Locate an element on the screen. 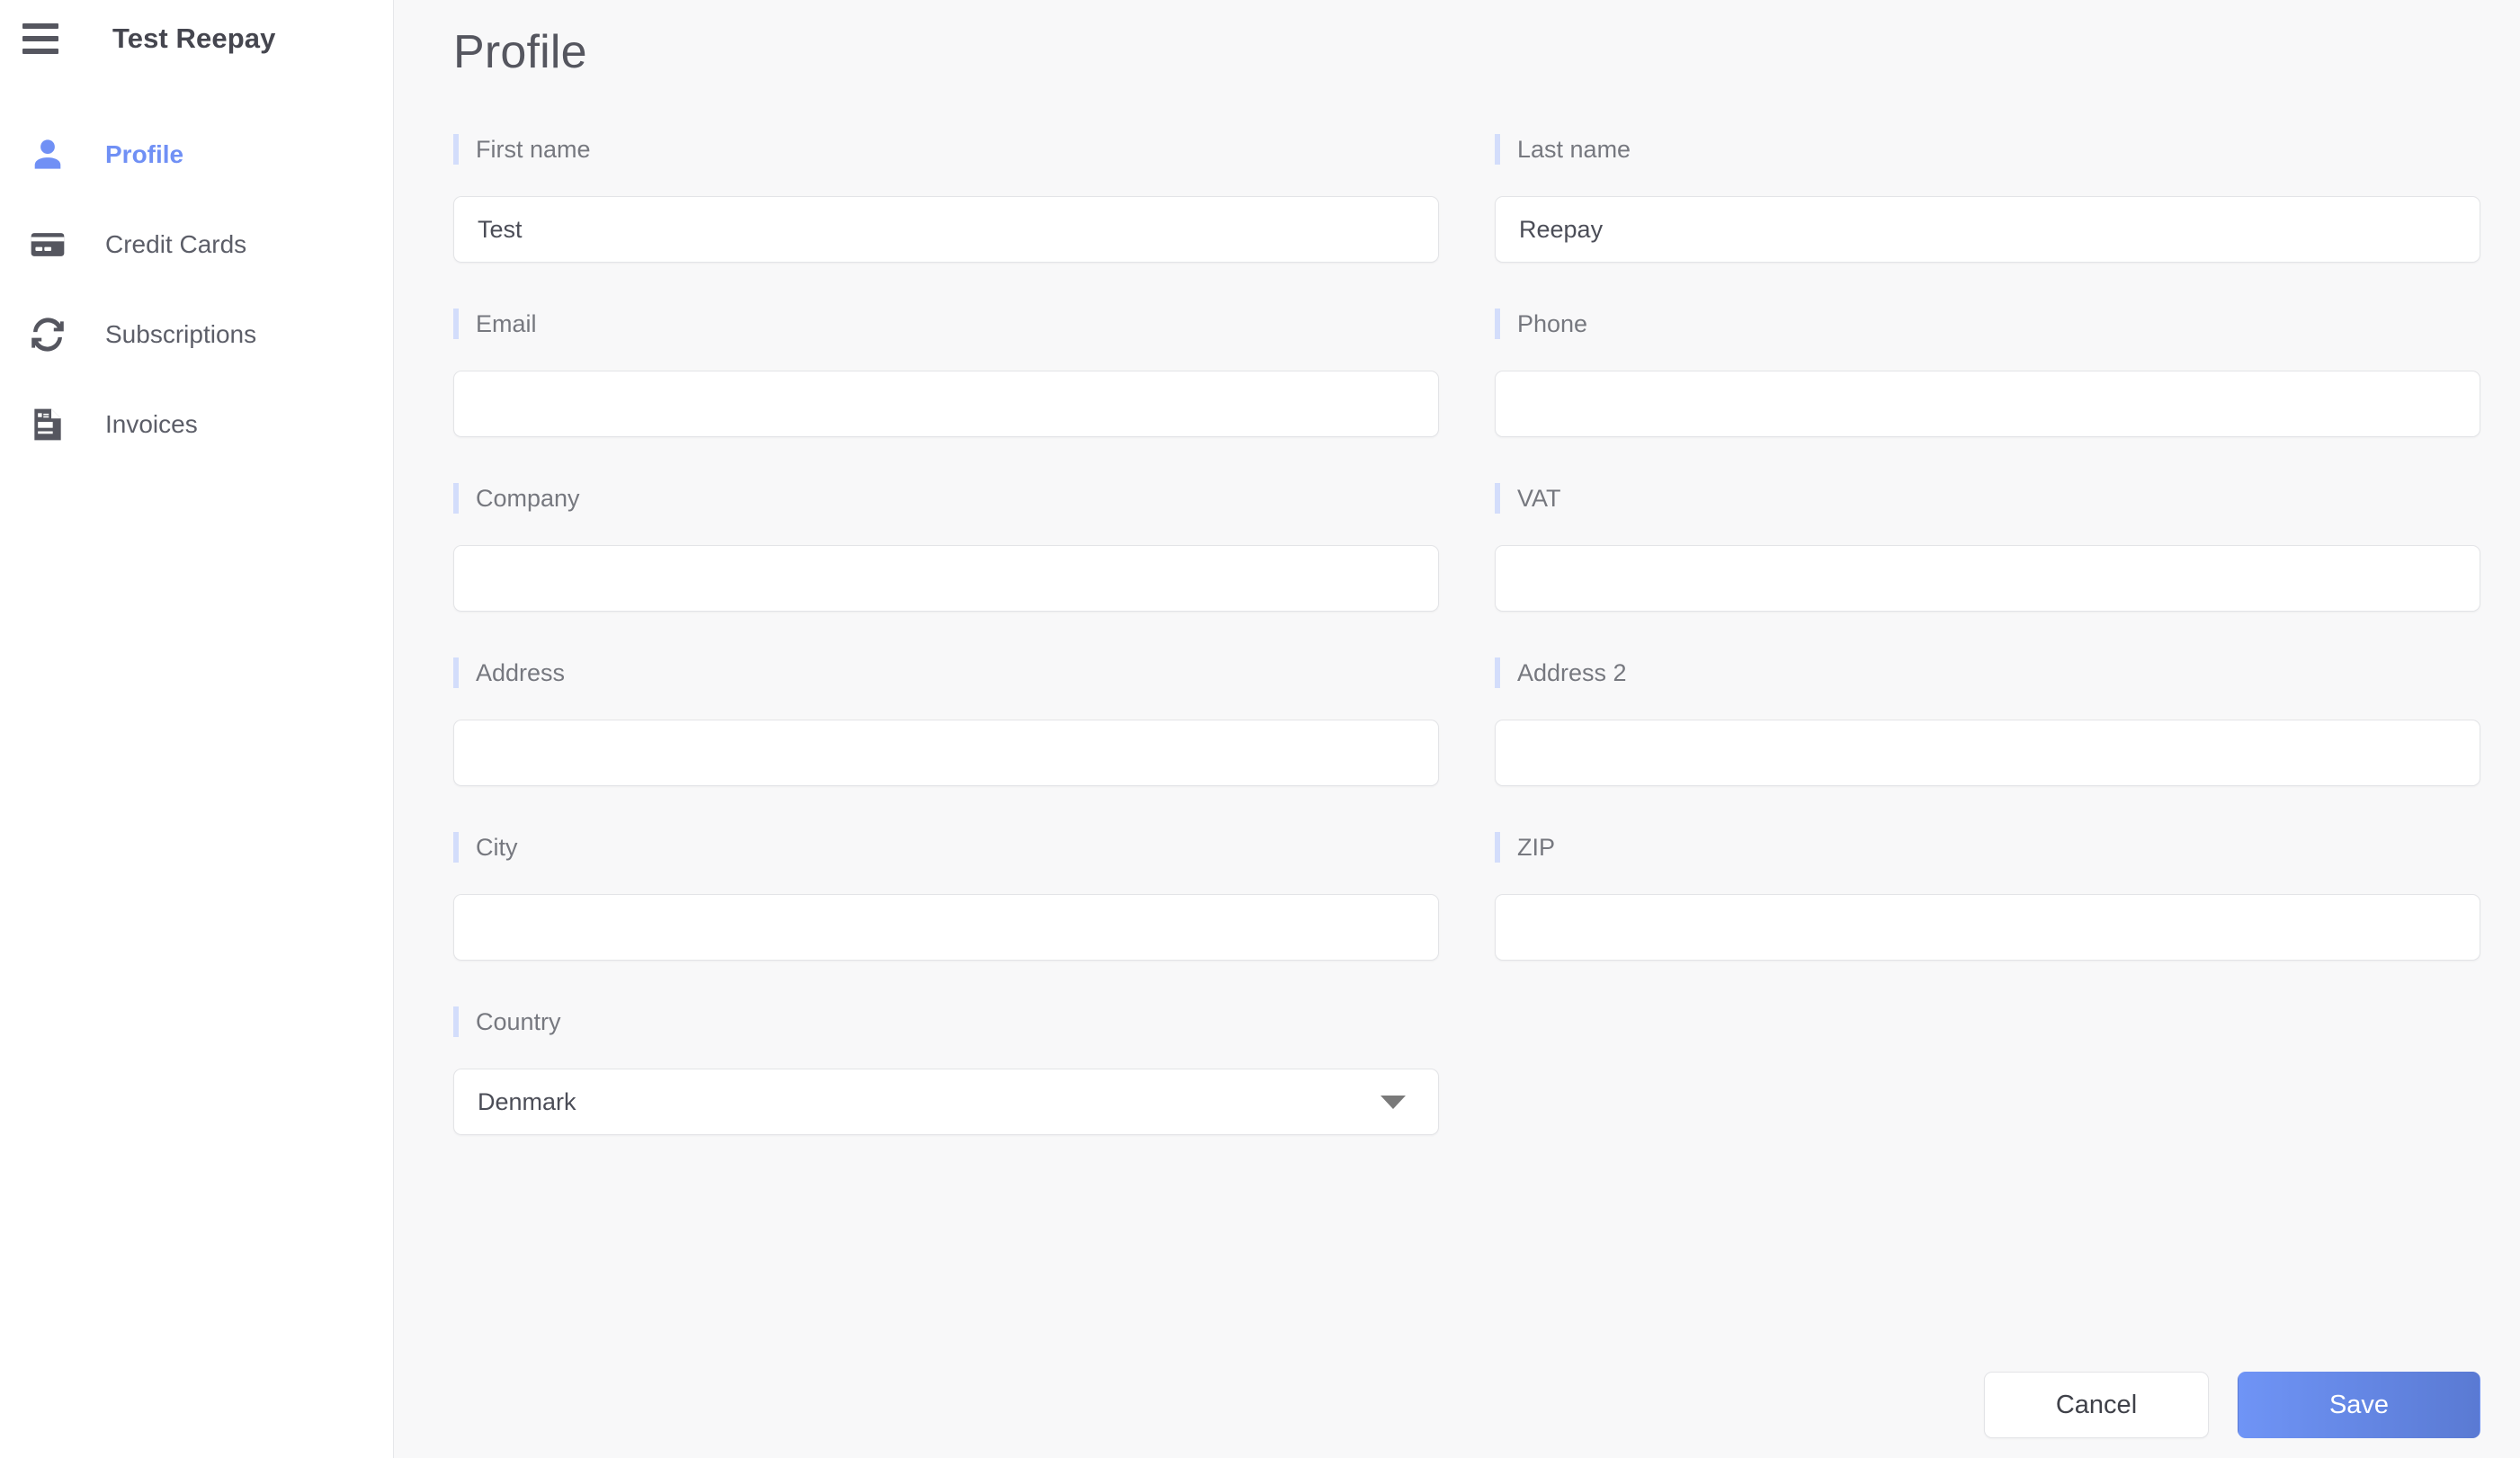  field-label-text: Company is located at coordinates (528, 498).